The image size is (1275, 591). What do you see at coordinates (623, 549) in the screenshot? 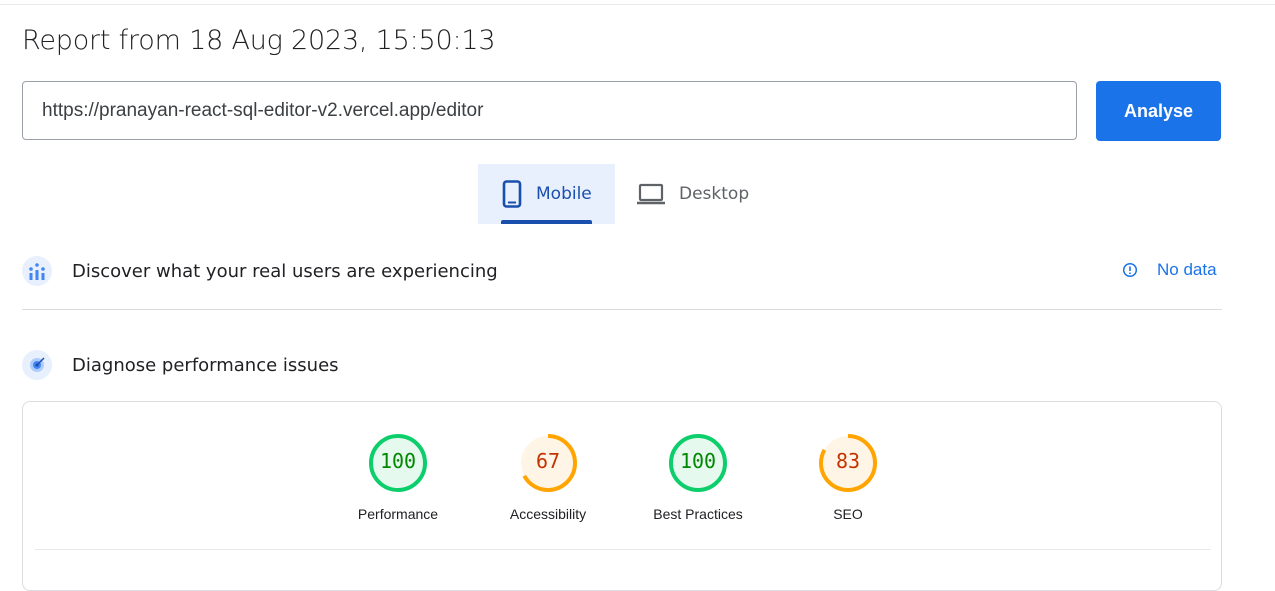
I see `card-divider` at bounding box center [623, 549].